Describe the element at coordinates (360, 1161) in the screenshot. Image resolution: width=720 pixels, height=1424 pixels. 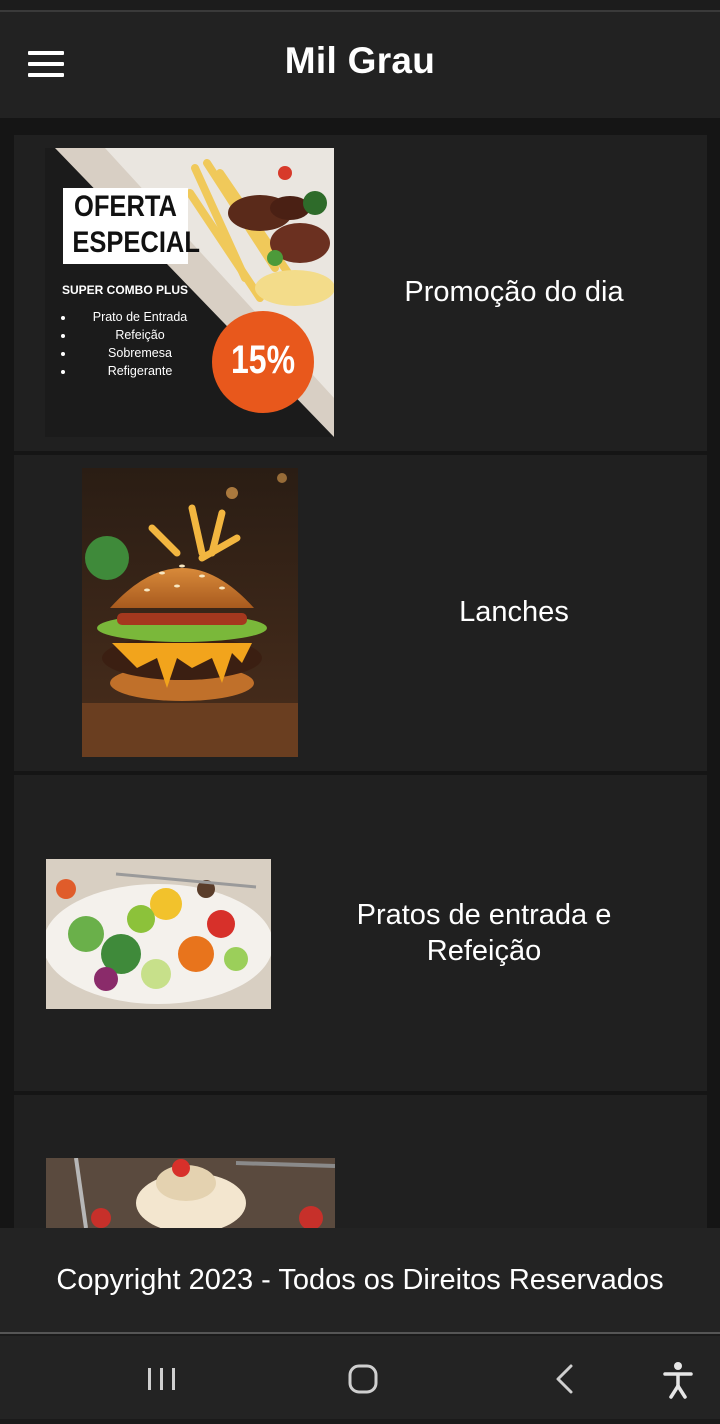
I see `category-card-sobremesa` at that location.